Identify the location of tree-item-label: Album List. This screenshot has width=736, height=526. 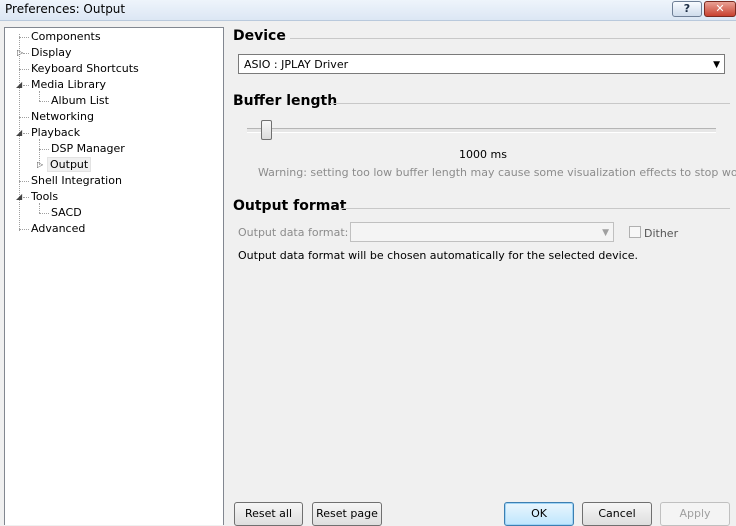
(80, 100).